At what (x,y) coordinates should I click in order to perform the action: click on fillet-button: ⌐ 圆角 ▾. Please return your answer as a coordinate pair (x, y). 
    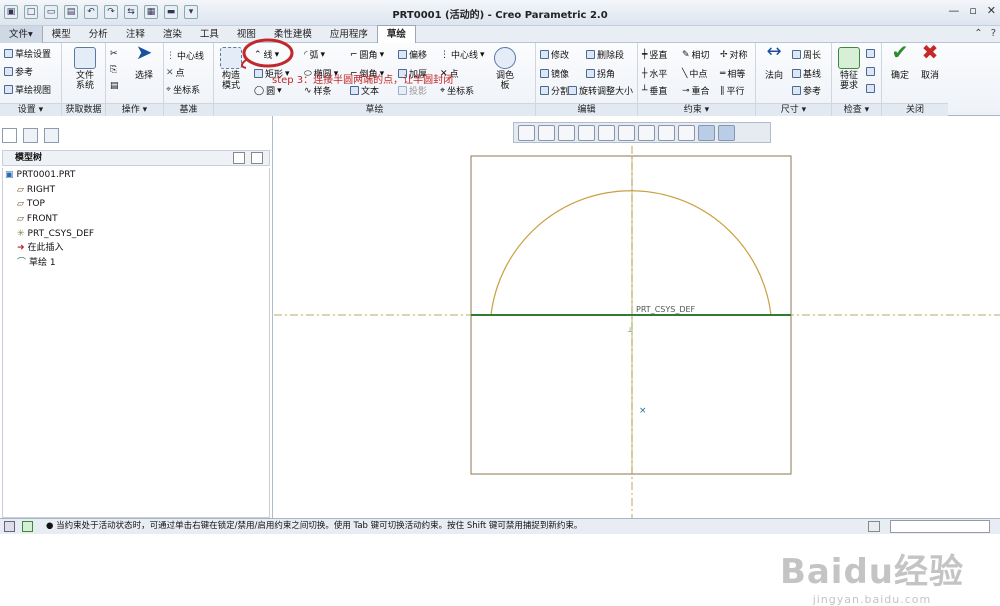
    Looking at the image, I should click on (367, 55).